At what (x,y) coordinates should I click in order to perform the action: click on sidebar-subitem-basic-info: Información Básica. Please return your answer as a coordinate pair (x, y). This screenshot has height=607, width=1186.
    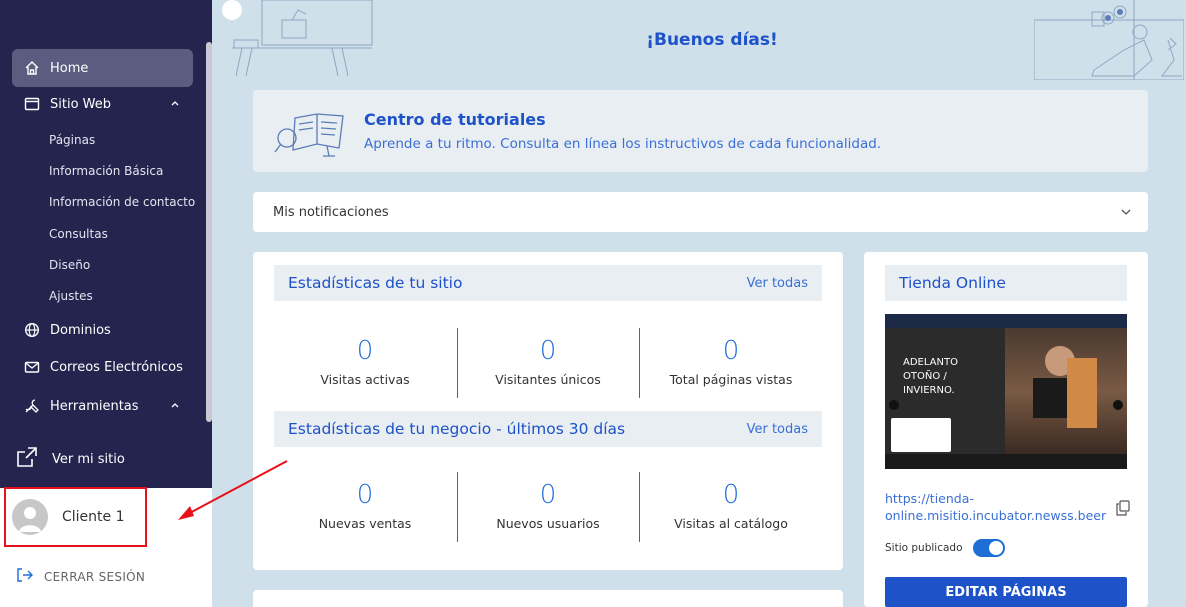
    Looking at the image, I should click on (106, 171).